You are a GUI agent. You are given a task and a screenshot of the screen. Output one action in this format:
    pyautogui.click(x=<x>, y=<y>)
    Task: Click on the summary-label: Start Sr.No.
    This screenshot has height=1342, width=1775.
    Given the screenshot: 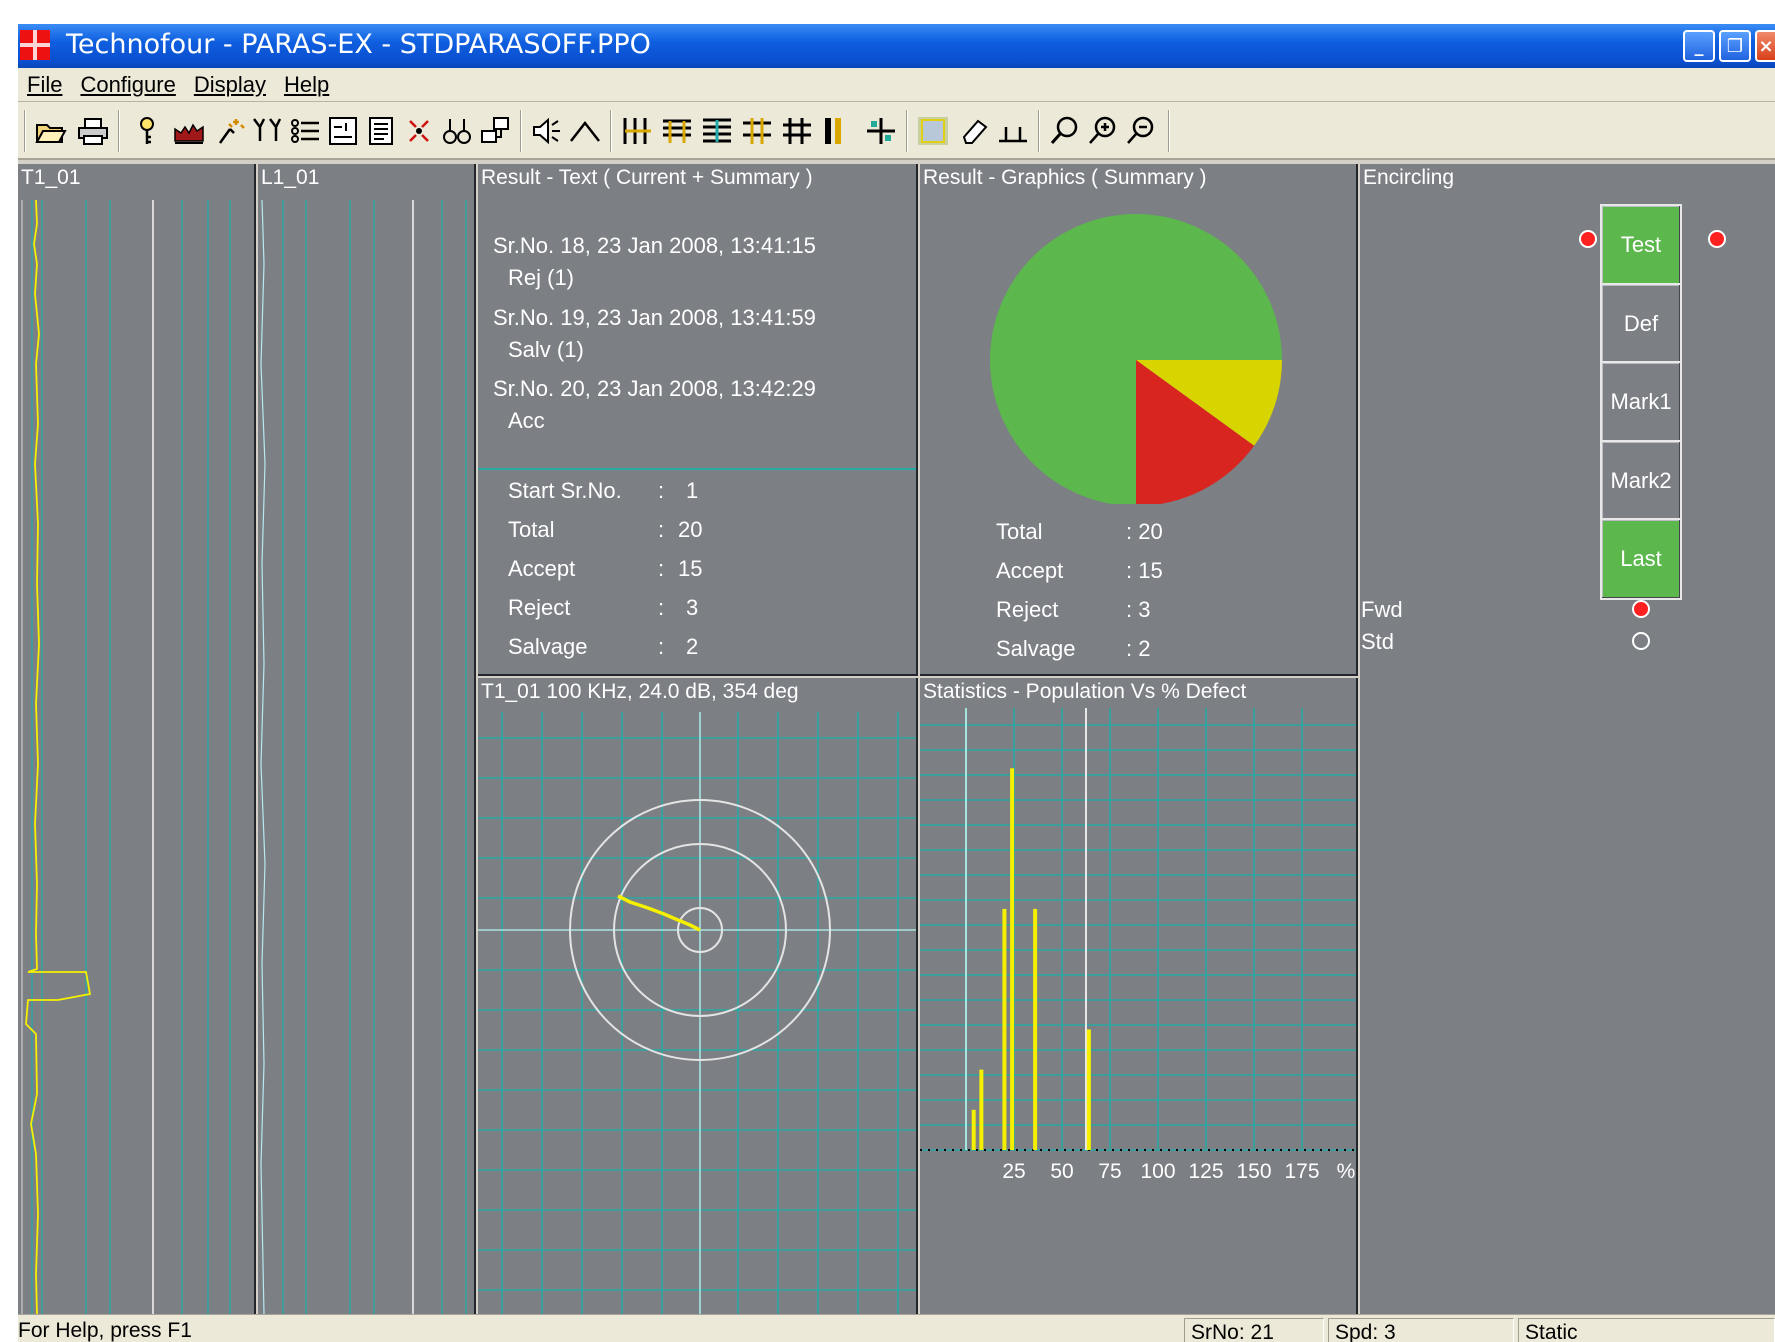 What is the action you would take?
    pyautogui.click(x=565, y=490)
    